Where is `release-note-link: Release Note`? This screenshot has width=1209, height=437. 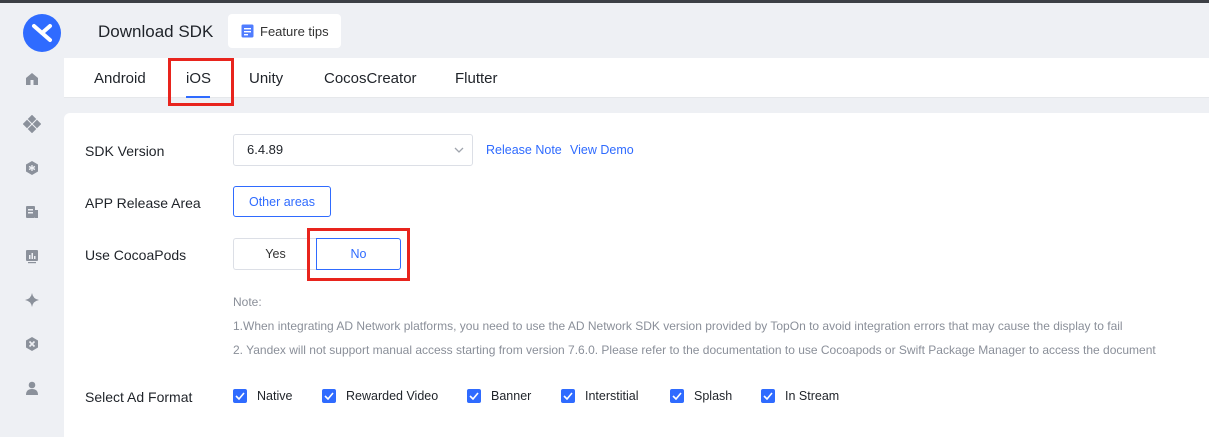 release-note-link: Release Note is located at coordinates (524, 150).